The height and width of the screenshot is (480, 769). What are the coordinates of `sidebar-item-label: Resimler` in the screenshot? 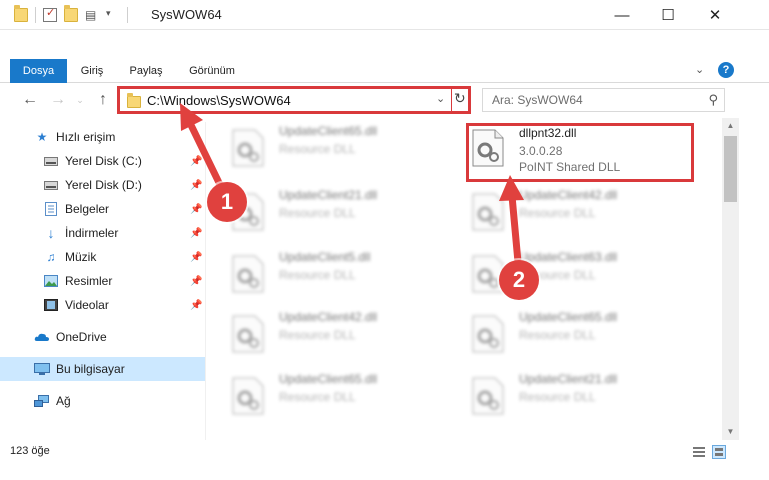 It's located at (89, 281).